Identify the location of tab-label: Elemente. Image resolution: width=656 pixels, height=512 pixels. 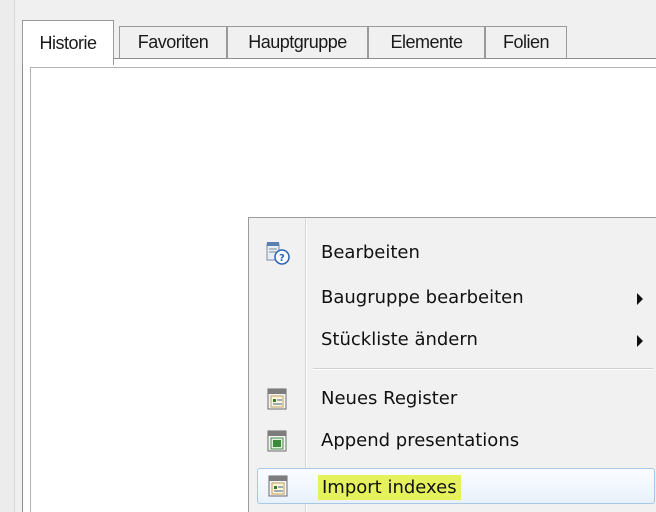
(426, 42).